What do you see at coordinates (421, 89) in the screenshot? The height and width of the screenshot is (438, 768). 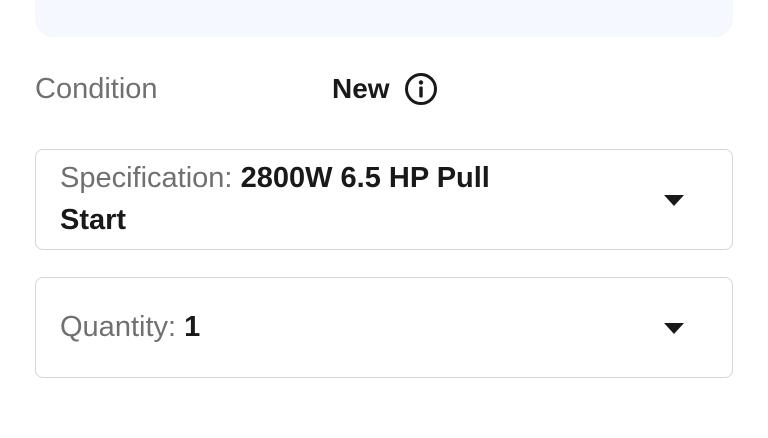 I see `info-circle-icon` at bounding box center [421, 89].